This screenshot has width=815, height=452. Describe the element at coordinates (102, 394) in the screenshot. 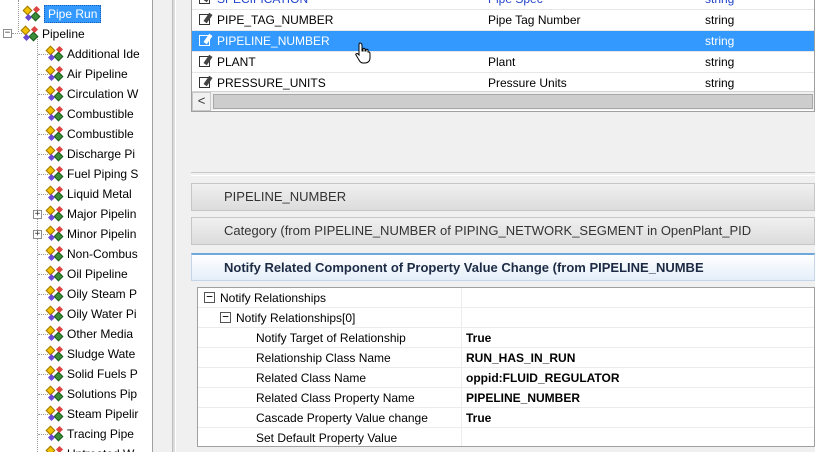

I see `tree-item-label: Solutions Pip` at that location.